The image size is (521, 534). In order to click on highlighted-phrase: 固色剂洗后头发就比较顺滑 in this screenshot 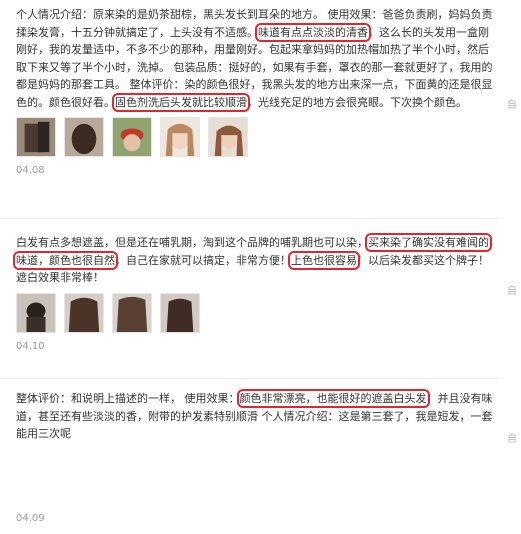, I will do `click(181, 102)`.